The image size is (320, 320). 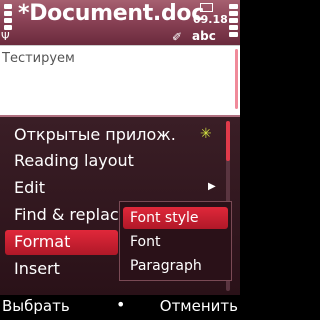 What do you see at coordinates (29, 190) in the screenshot?
I see `menu-item-edit: Edit` at bounding box center [29, 190].